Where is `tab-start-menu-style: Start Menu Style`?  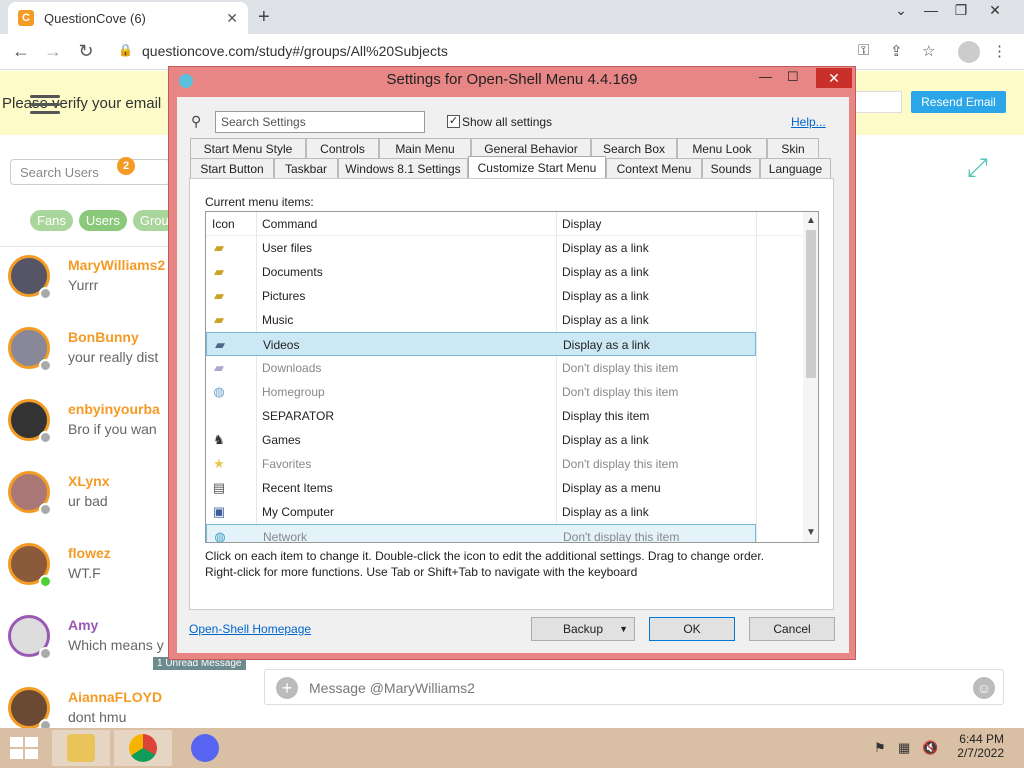
tab-start-menu-style: Start Menu Style is located at coordinates (248, 148).